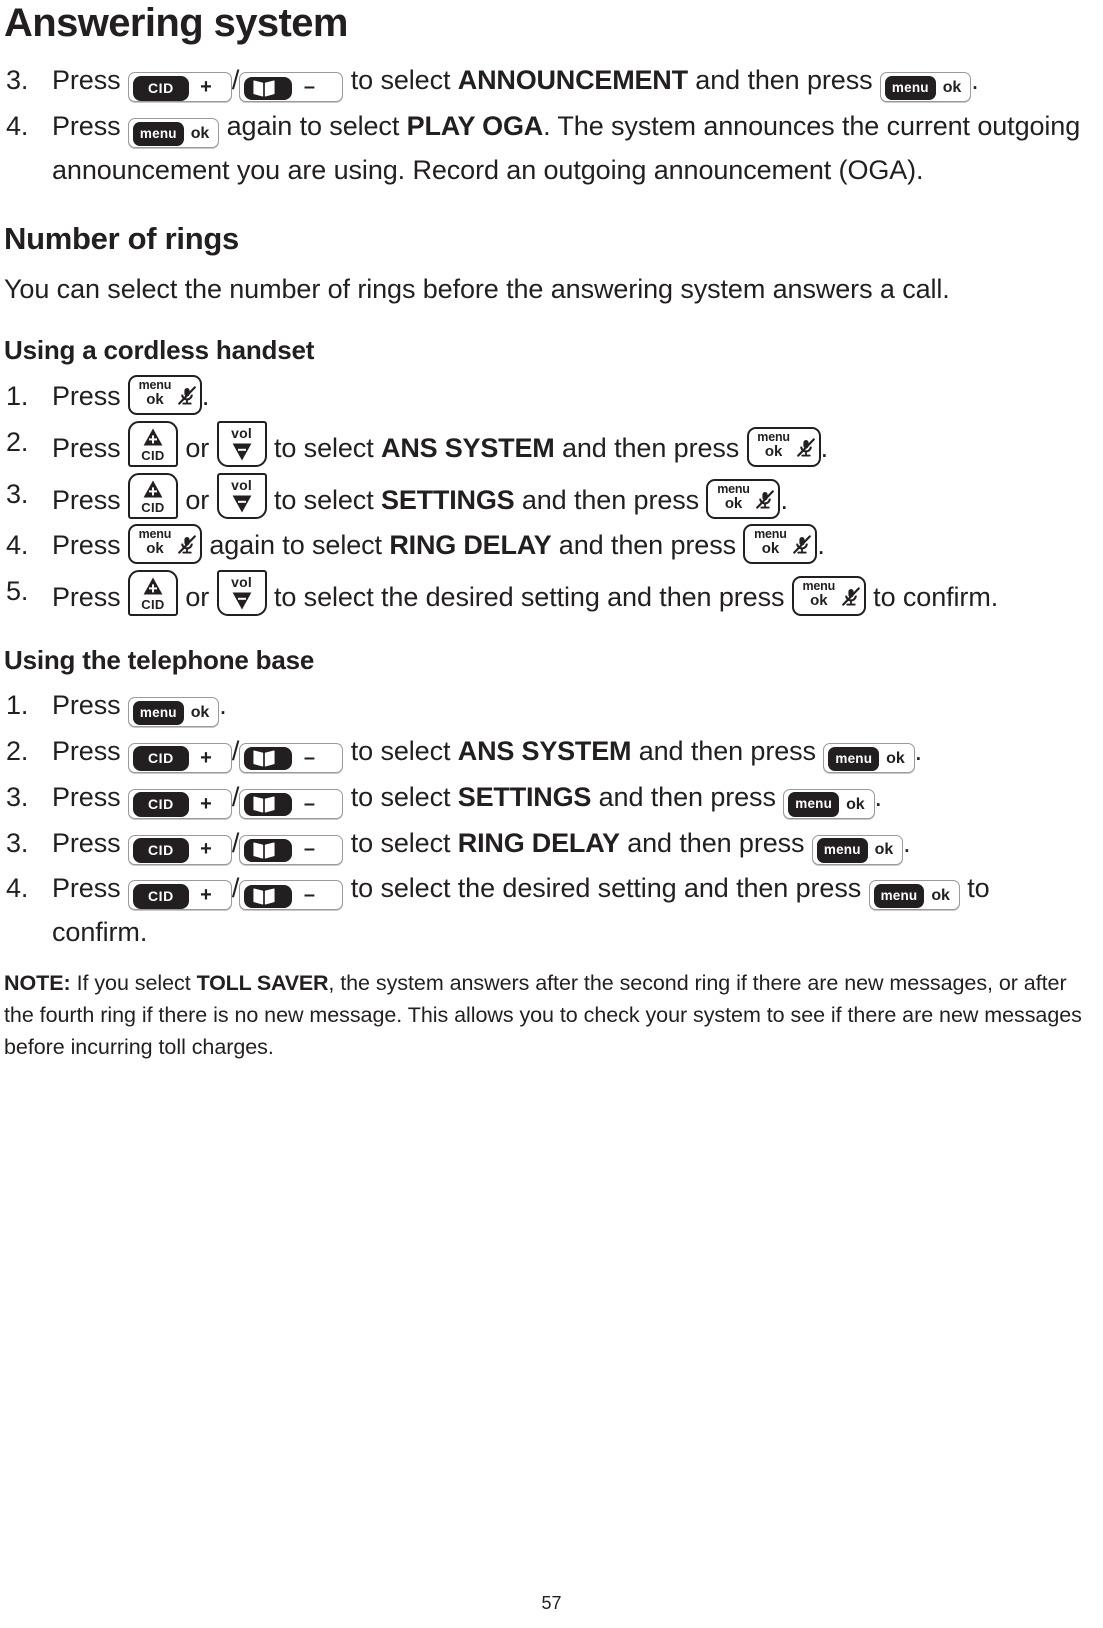 This screenshot has height=1628, width=1103. I want to click on vol-label: vol, so click(241, 432).